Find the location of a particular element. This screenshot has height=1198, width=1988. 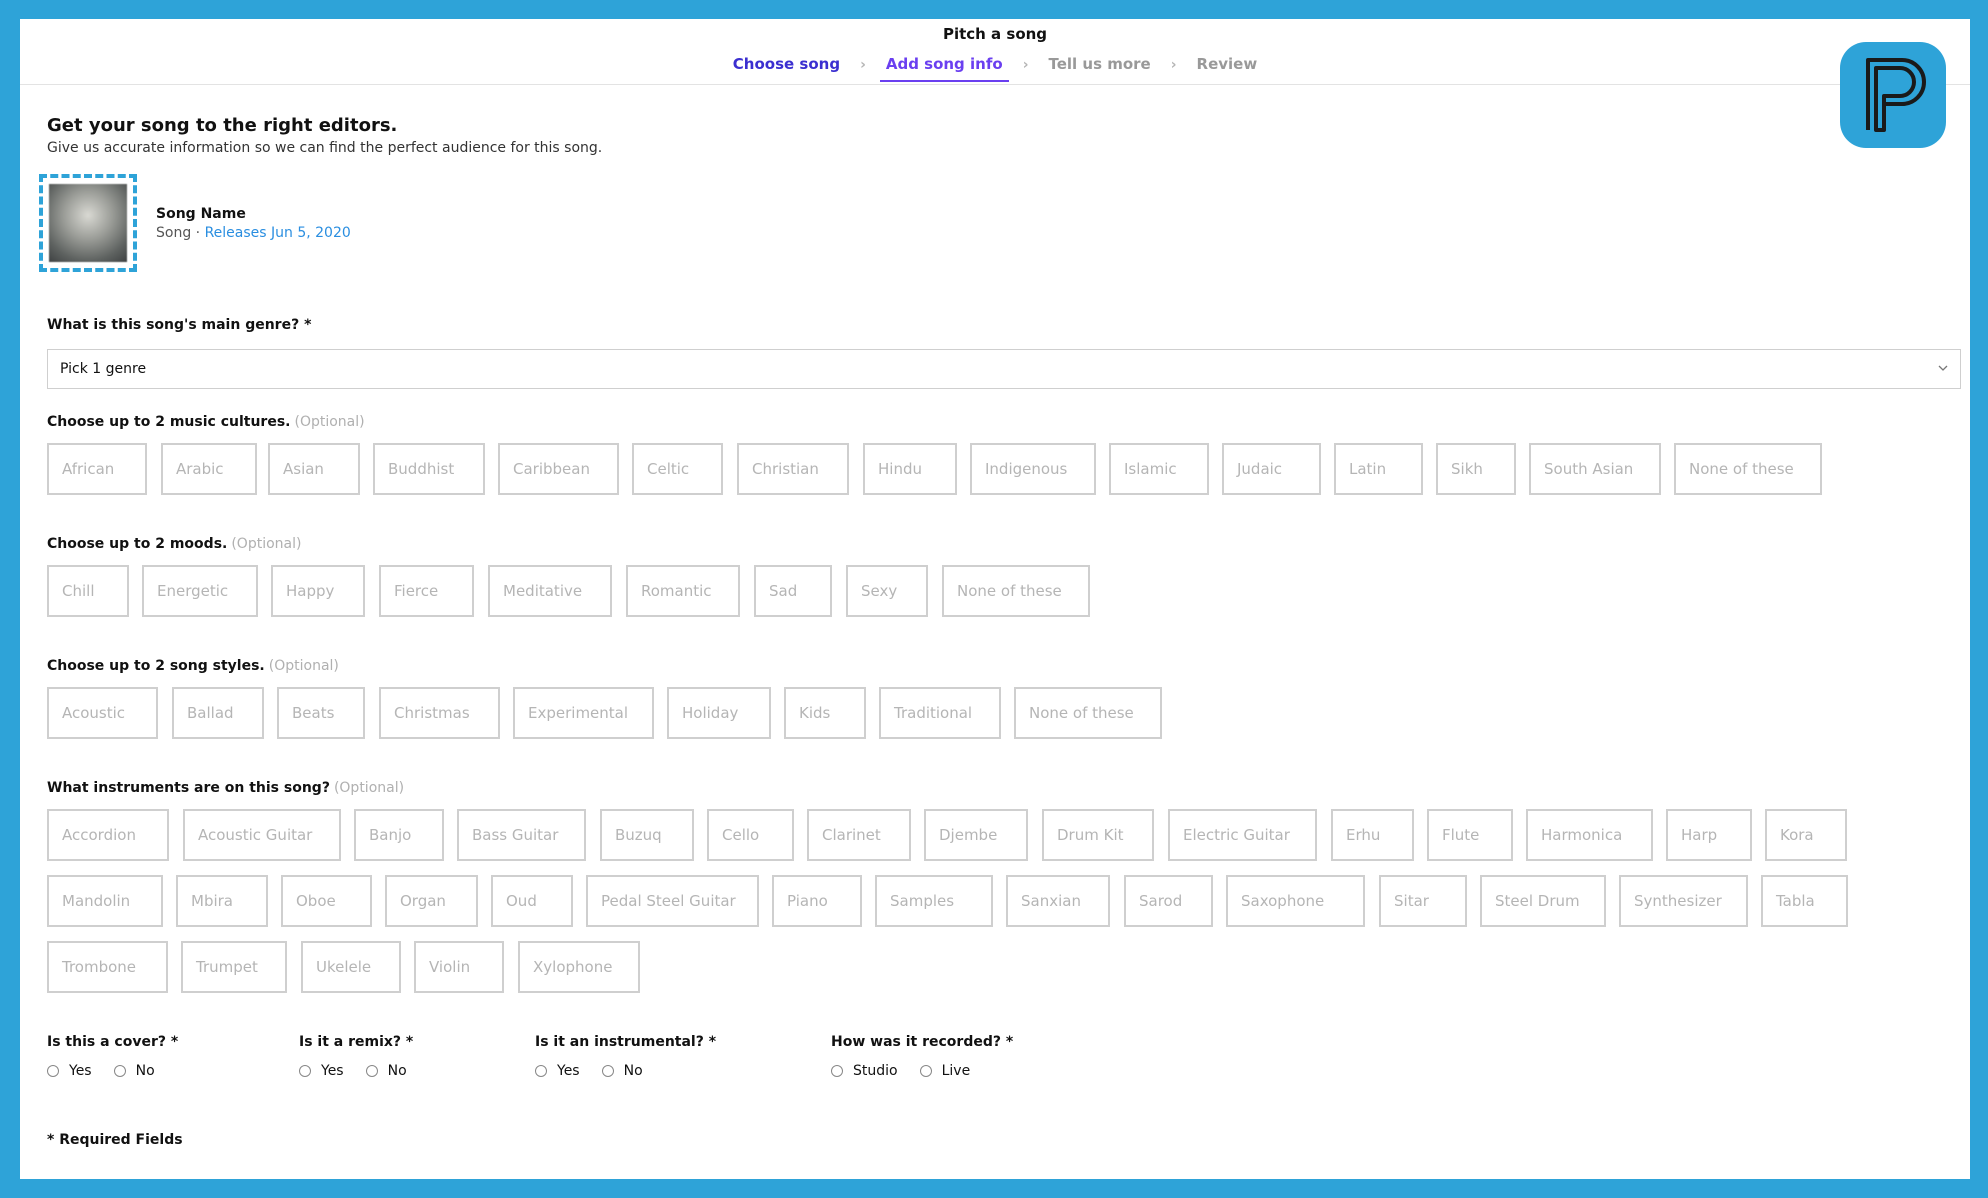

instrument-chip: Tabla is located at coordinates (1804, 901).